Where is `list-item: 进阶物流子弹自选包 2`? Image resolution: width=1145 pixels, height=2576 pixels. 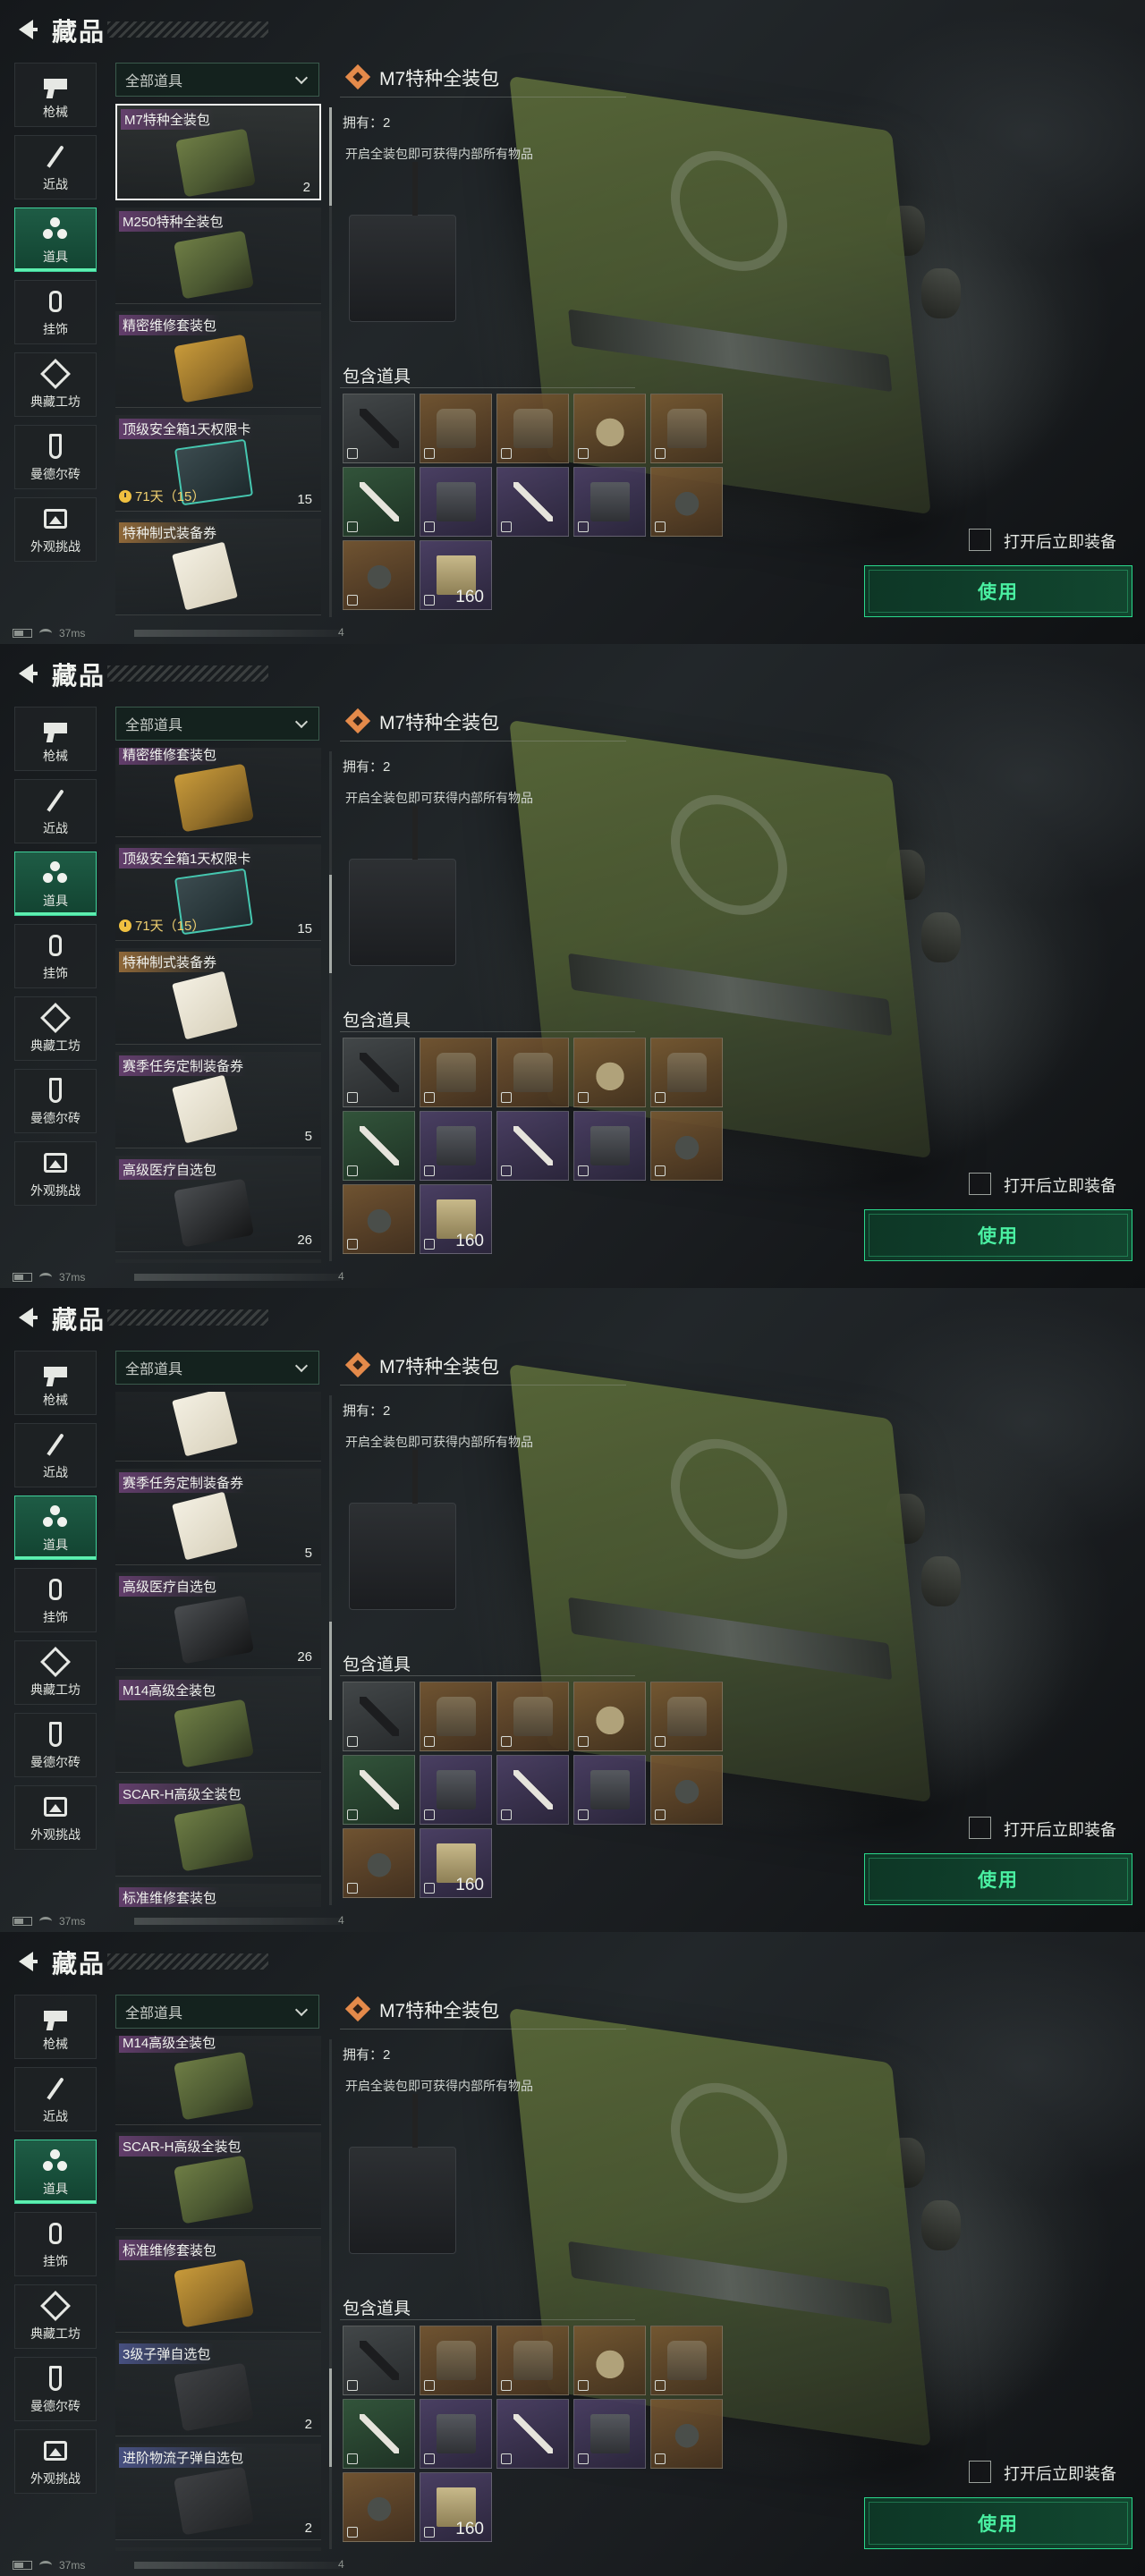
list-item: 进阶物流子弹自选包 2 is located at coordinates (218, 2492).